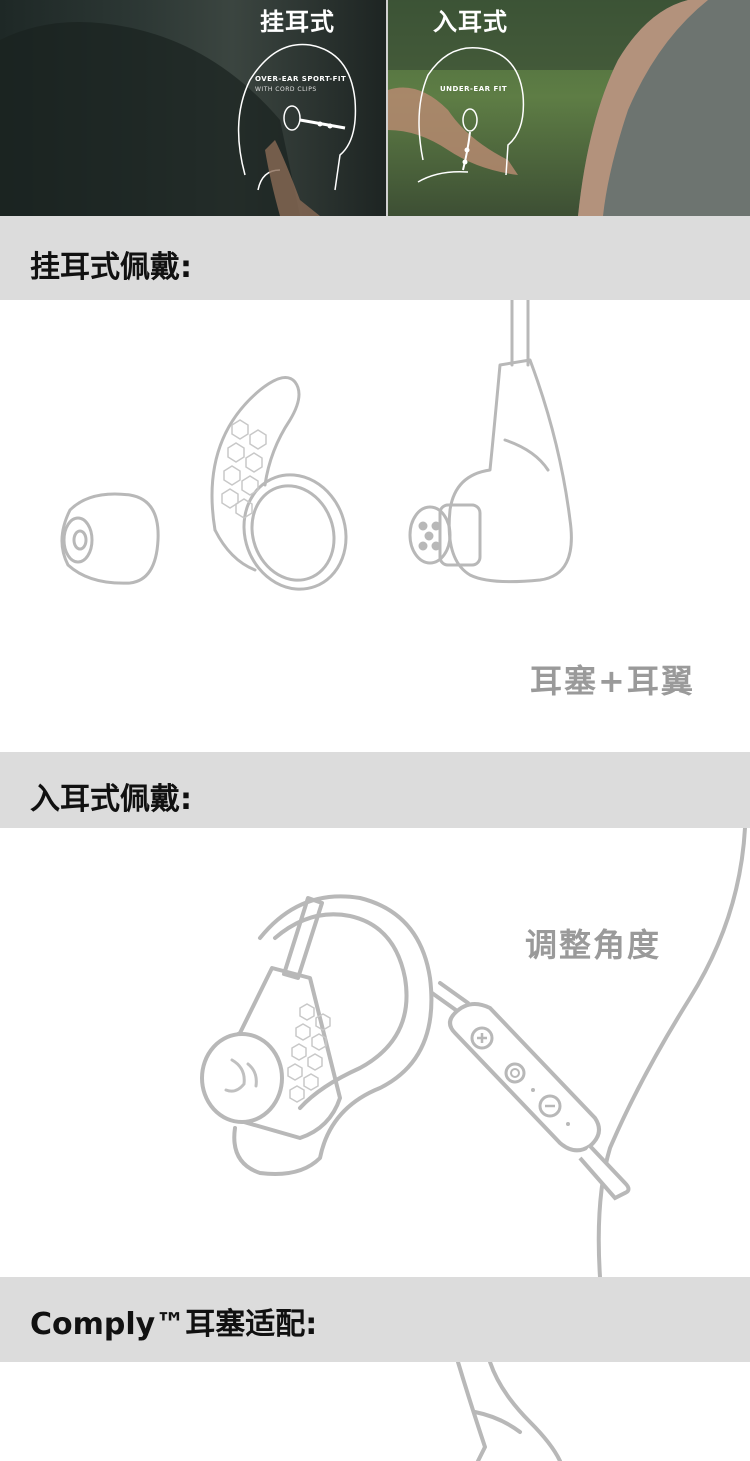 The height and width of the screenshot is (1461, 750). Describe the element at coordinates (286, 89) in the screenshot. I see `over-ear-badge-sub: WITH CORD CLIPS` at that location.